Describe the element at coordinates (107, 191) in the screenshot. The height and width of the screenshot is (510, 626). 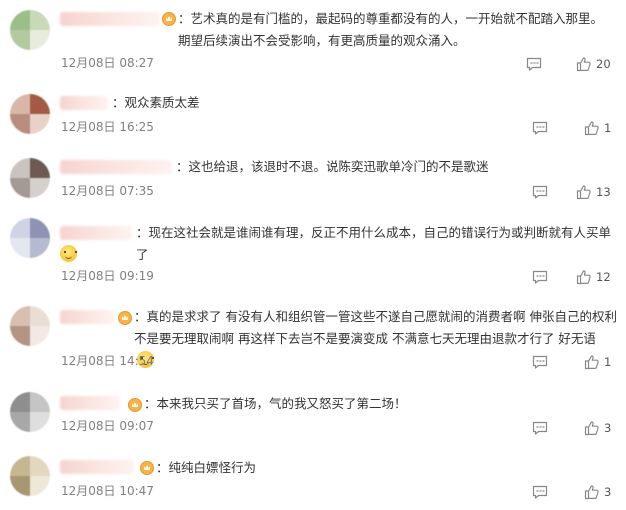
I see `comment-time: 12月08日 07:35` at that location.